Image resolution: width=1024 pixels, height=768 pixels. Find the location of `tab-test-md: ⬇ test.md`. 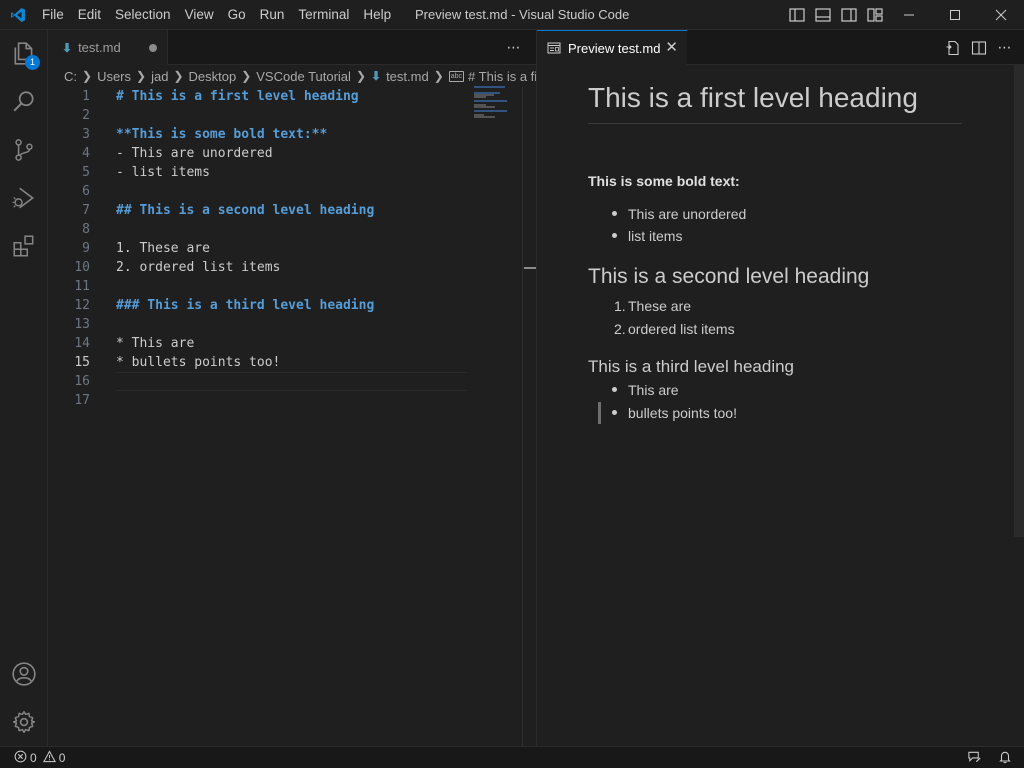

tab-test-md: ⬇ test.md is located at coordinates (108, 47).